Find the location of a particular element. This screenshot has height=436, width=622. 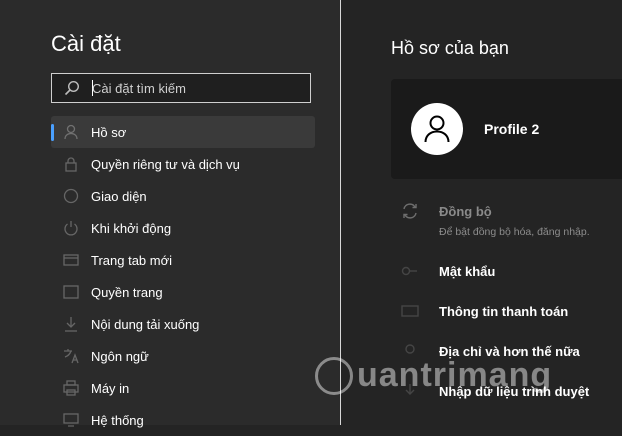

sidebar-item-appearance: Giao diện is located at coordinates (183, 196).